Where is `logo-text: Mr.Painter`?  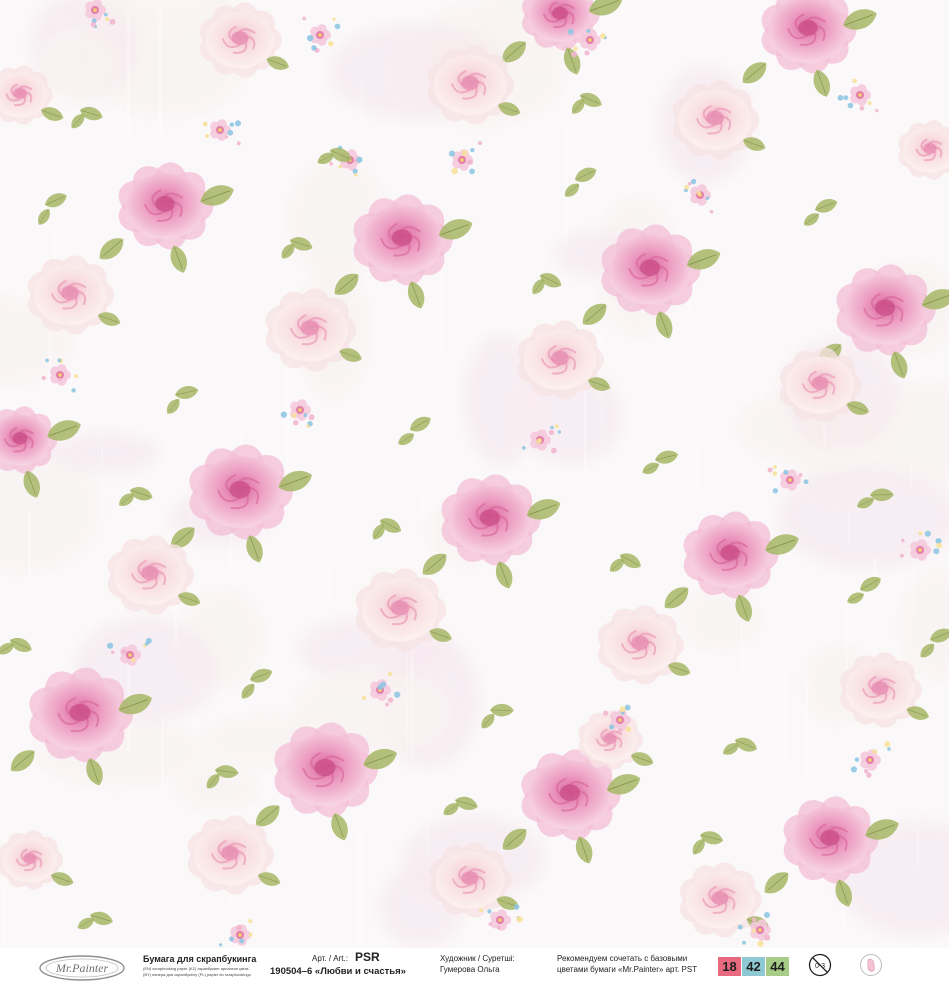 logo-text: Mr.Painter is located at coordinates (82, 968).